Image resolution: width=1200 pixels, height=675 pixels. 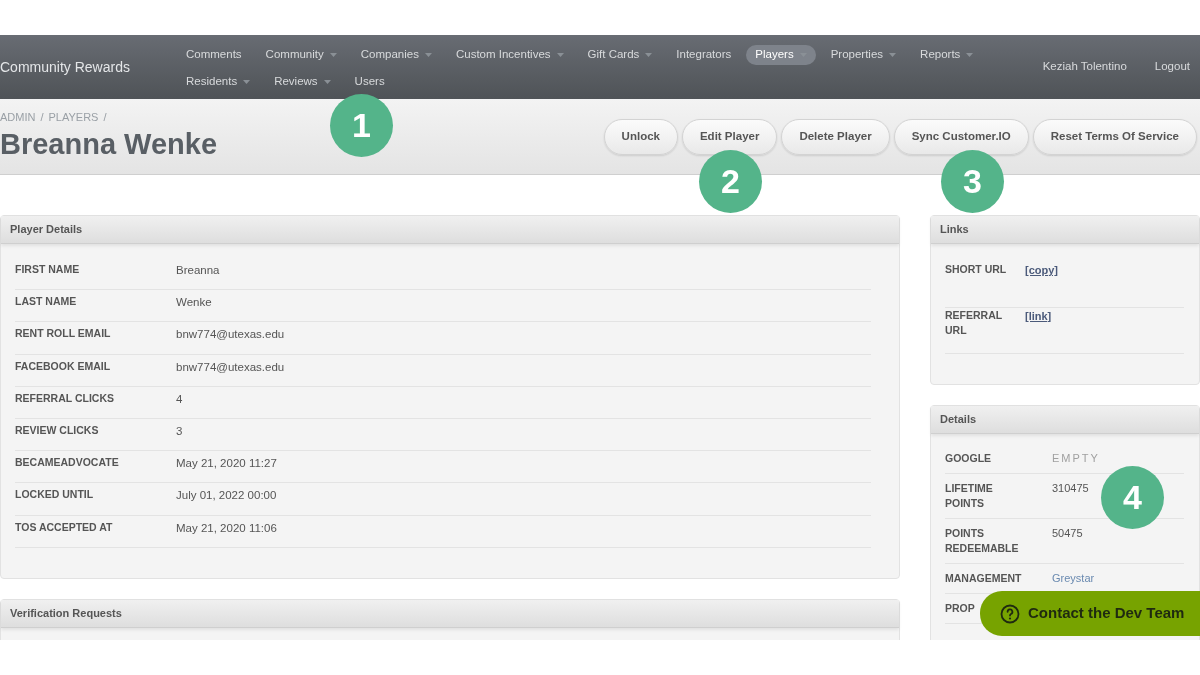 I want to click on field-label: LAST NAME, so click(x=46, y=302).